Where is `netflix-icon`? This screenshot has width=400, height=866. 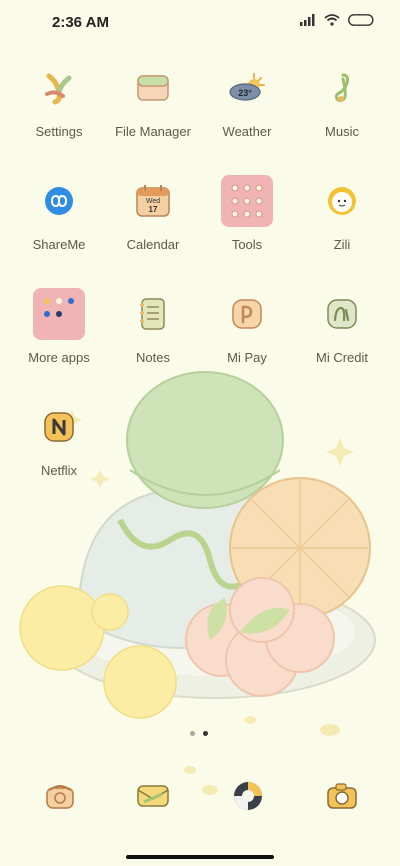
netflix-icon is located at coordinates (59, 427).